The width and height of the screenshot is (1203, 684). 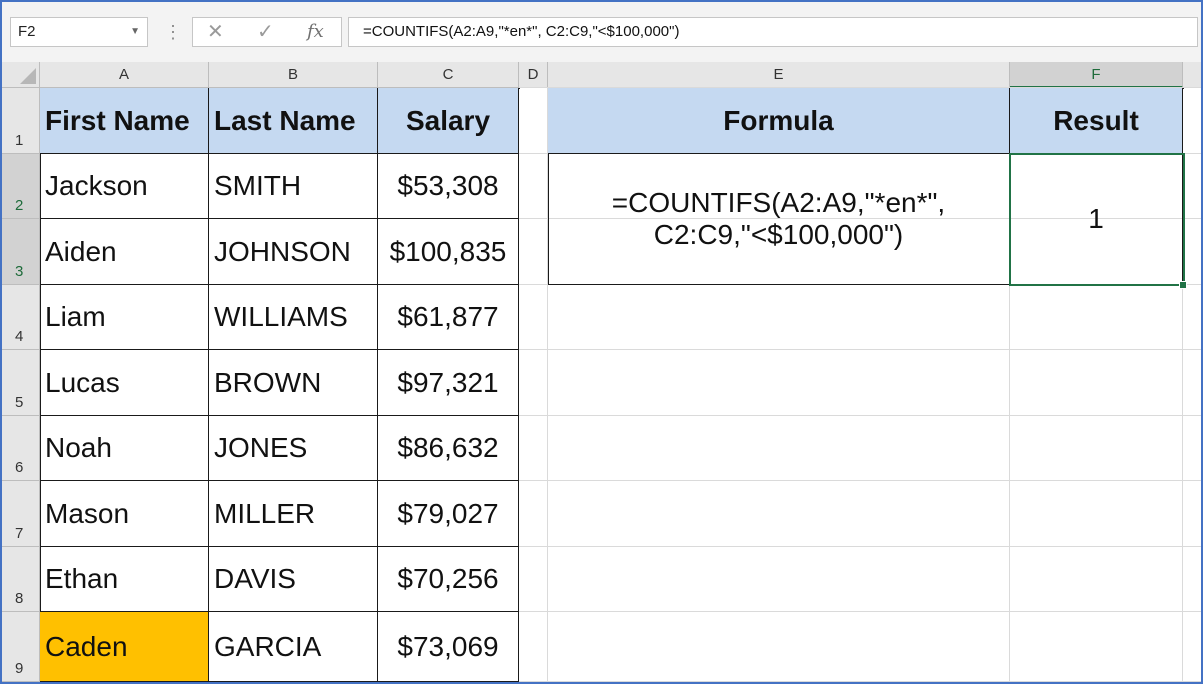 I want to click on salary-cell: $53,308, so click(x=448, y=186).